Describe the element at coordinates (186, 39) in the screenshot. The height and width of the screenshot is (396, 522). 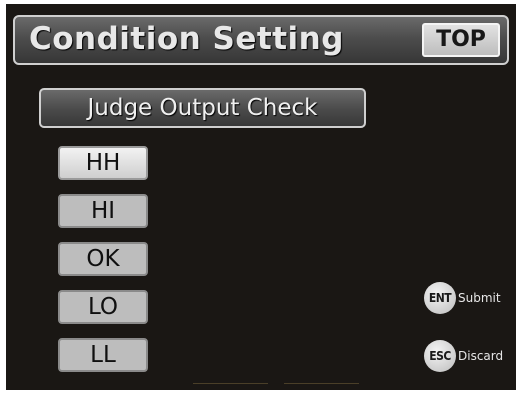
I see `page-title: Condition Setting` at that location.